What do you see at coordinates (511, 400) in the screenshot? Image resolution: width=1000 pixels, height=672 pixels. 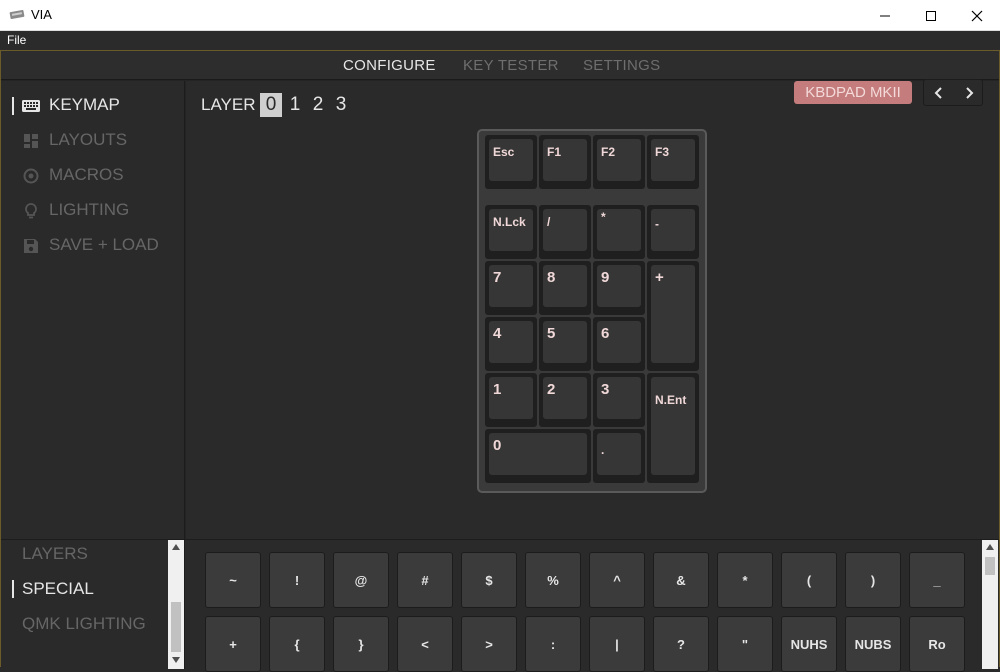 I see `key-1: 1` at bounding box center [511, 400].